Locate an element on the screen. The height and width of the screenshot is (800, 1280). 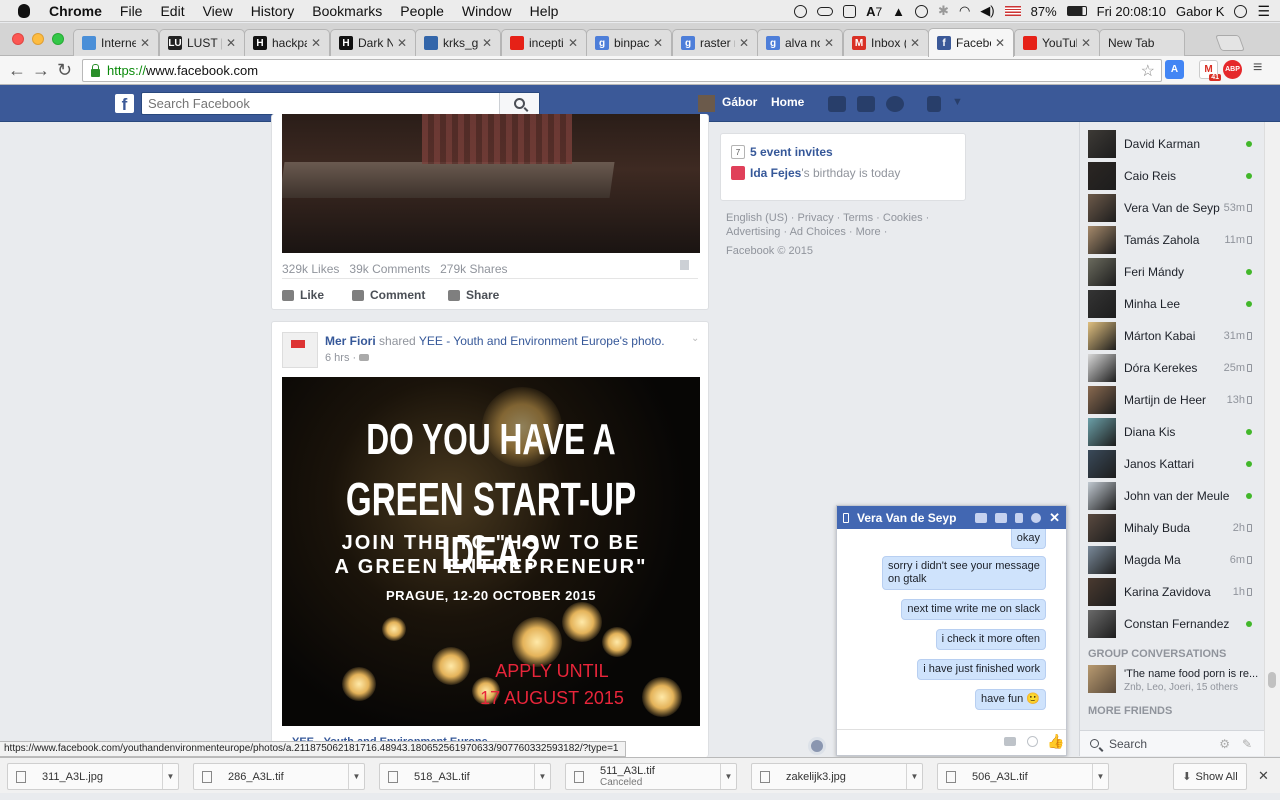
adobe-icon: A7 is located at coordinates (874, 11).